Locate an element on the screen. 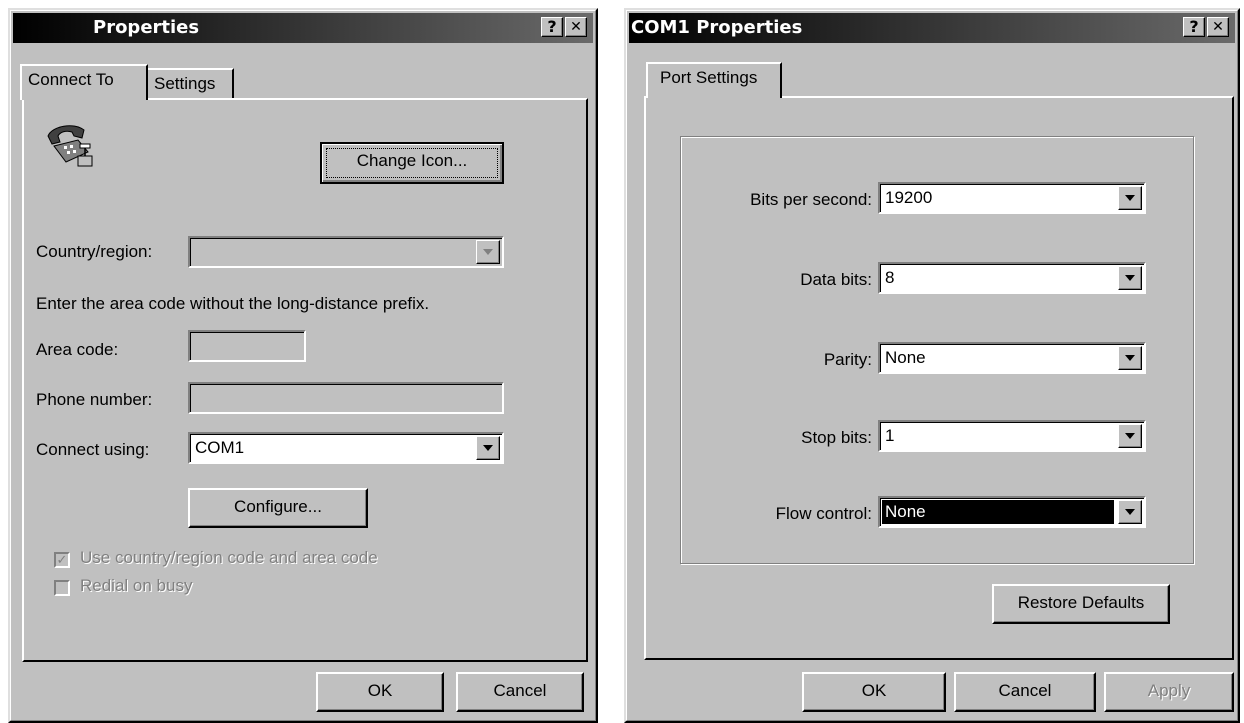 This screenshot has width=1244, height=723. dialog-title: Properties is located at coordinates (146, 27).